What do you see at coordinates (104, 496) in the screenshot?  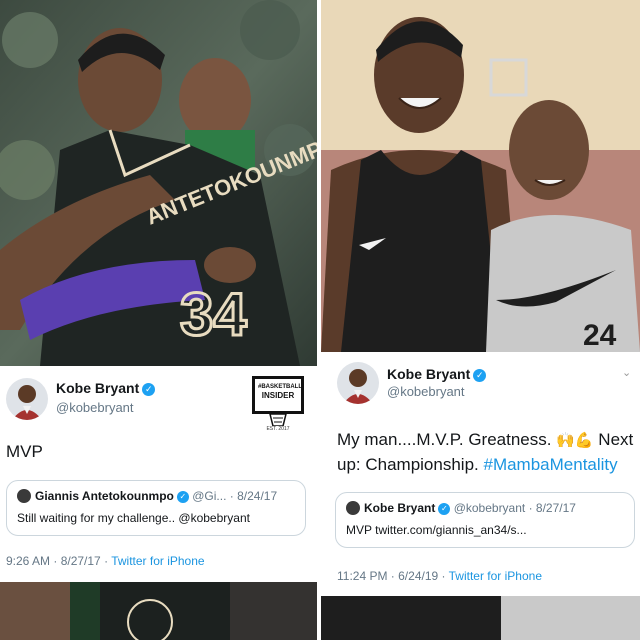 I see `quoted-author-name: Giannis Antetokounmpo` at bounding box center [104, 496].